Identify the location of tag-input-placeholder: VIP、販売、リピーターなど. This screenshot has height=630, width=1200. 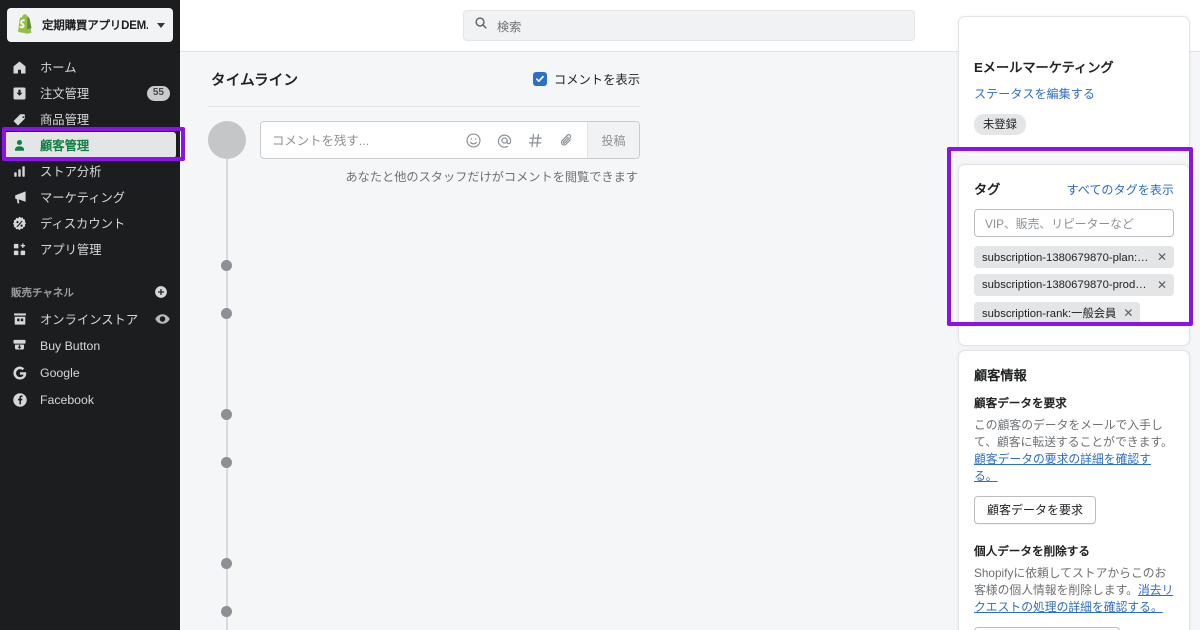
(1059, 223).